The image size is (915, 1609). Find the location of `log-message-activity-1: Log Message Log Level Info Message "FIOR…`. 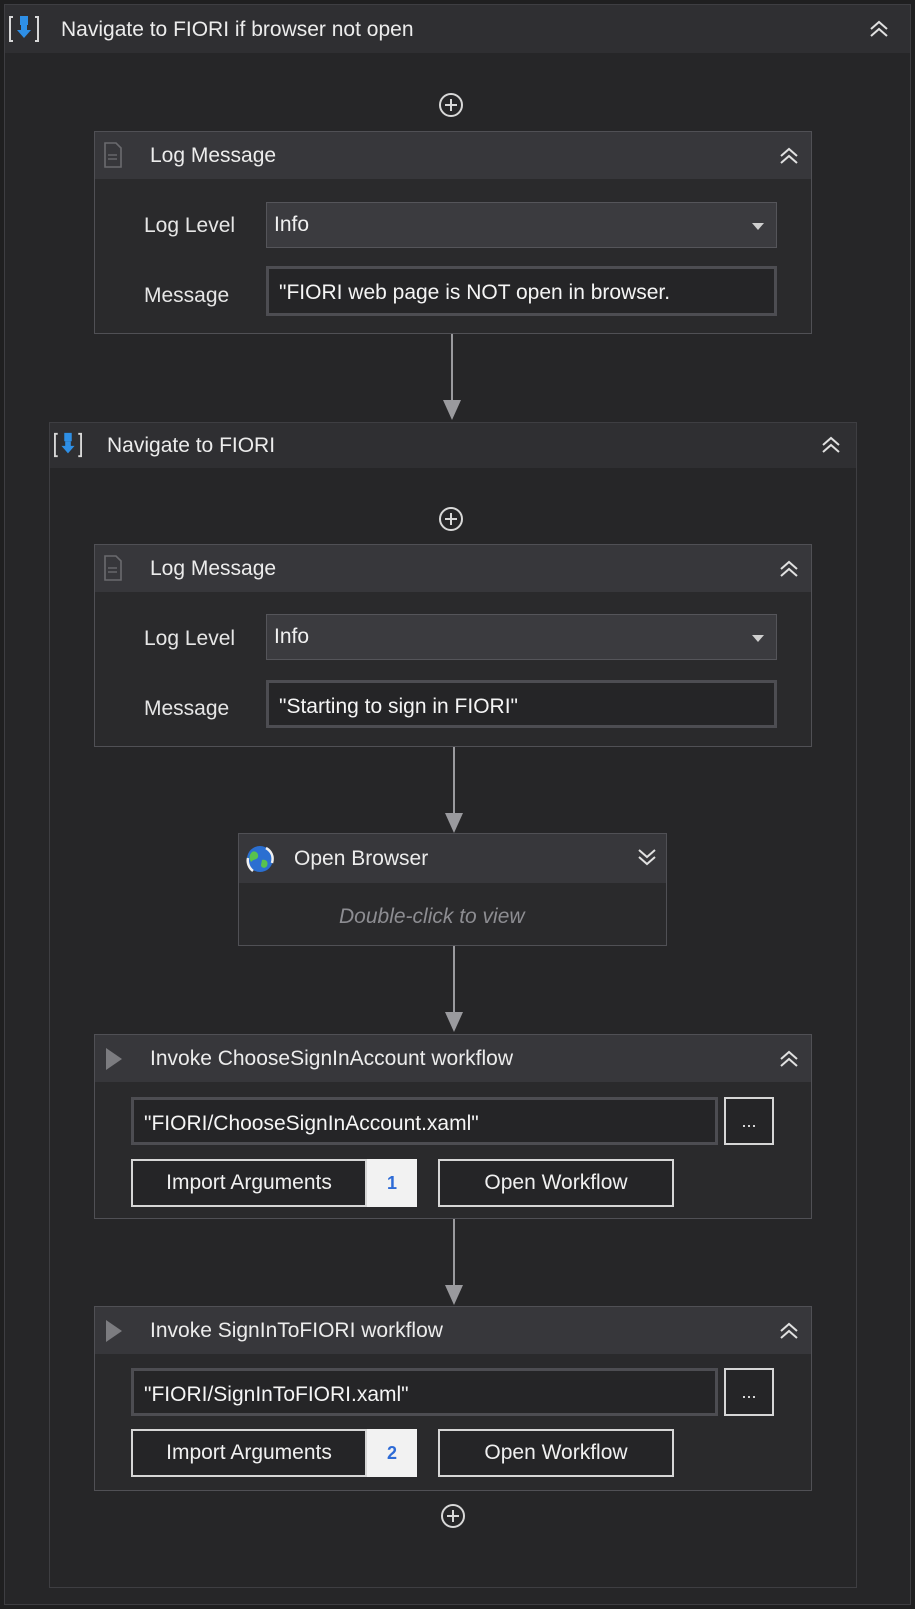

log-message-activity-1: Log Message Log Level Info Message "FIOR… is located at coordinates (453, 232).